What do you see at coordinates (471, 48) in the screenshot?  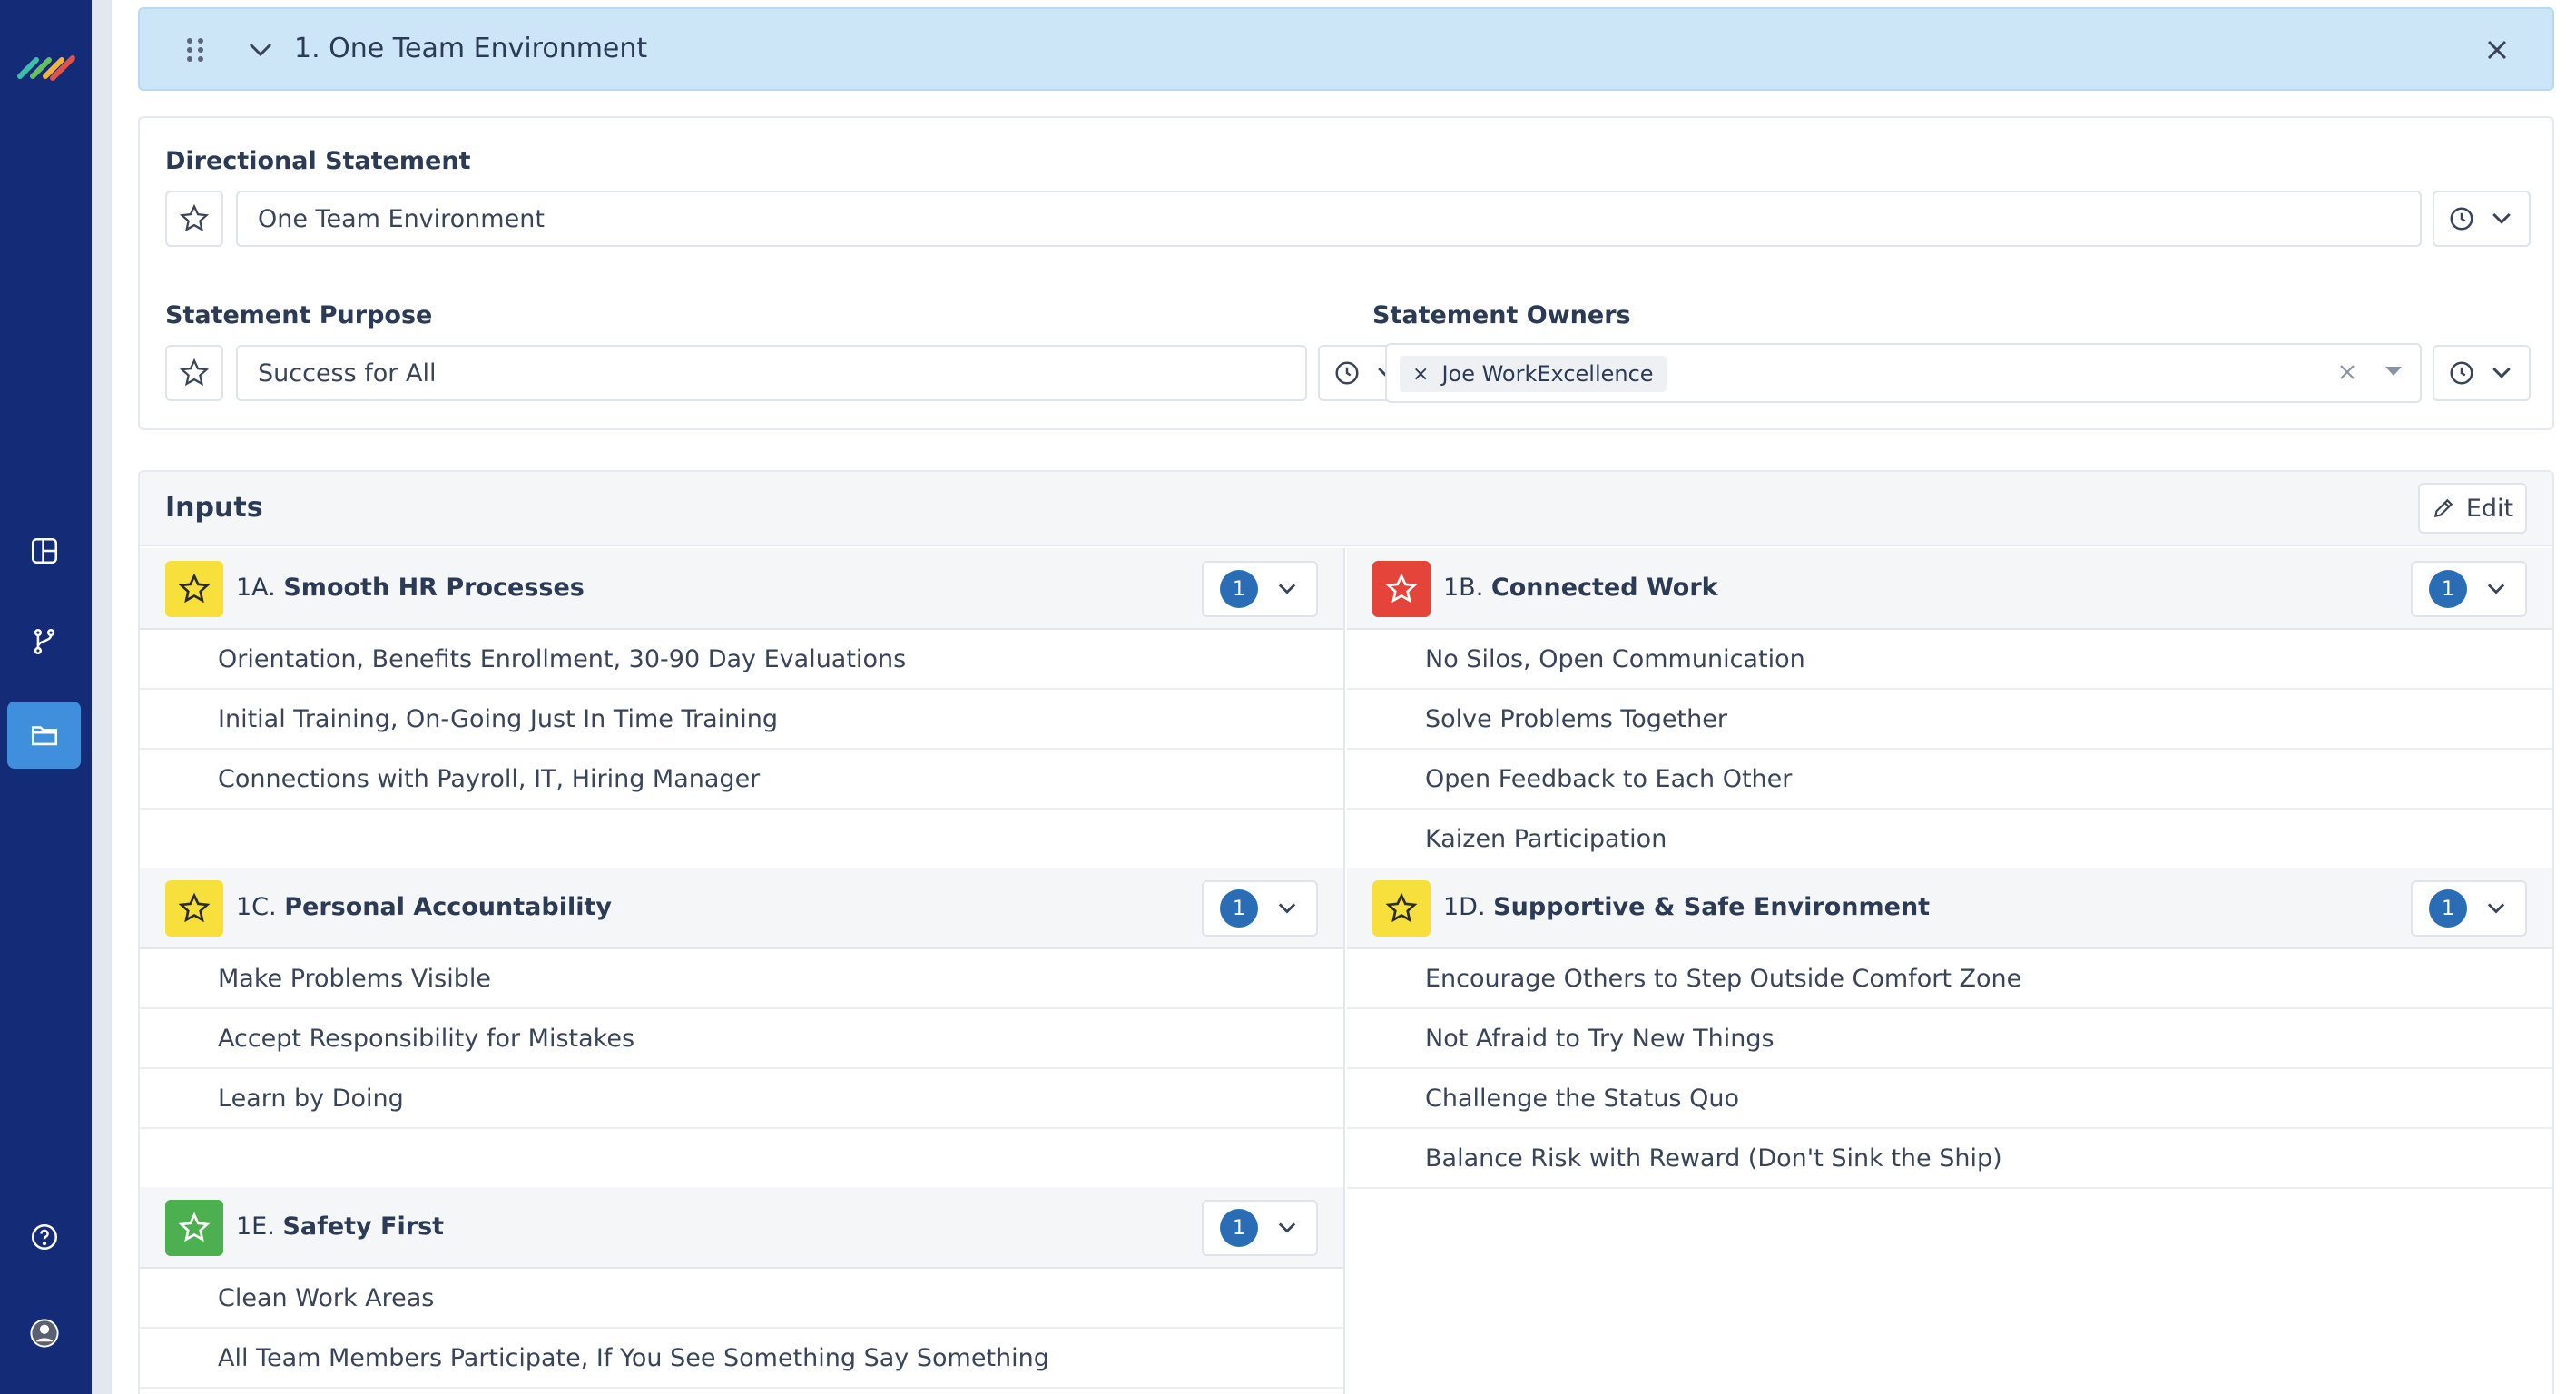 I see `statement-title: 1. One Team Environment` at bounding box center [471, 48].